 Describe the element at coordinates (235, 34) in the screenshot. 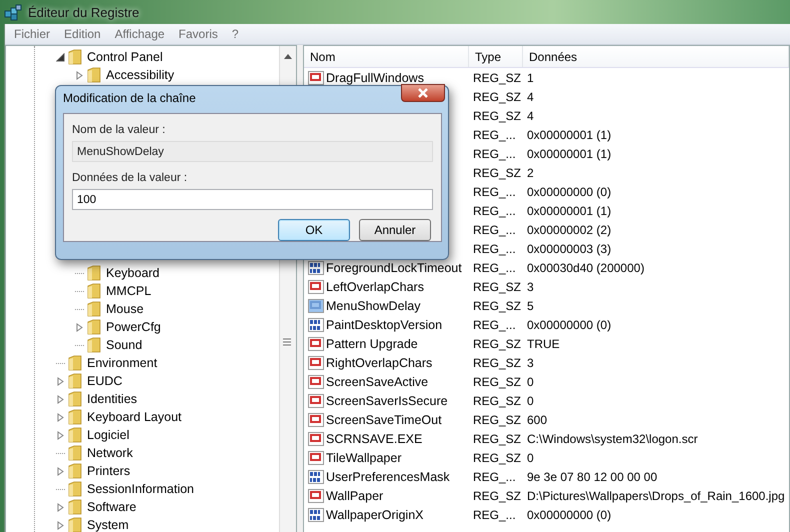

I see `menu-item: ?` at that location.